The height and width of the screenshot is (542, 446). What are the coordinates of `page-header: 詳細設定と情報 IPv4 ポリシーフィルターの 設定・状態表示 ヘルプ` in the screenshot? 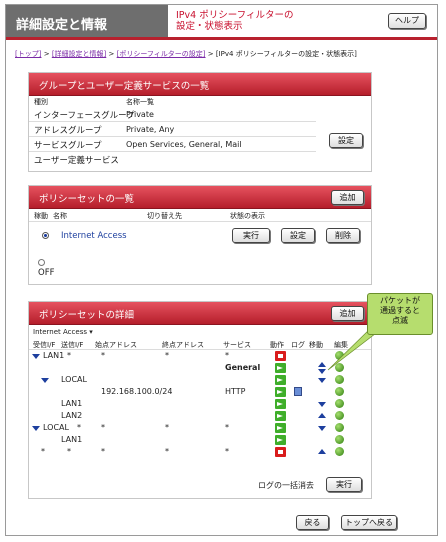 It's located at (221, 21).